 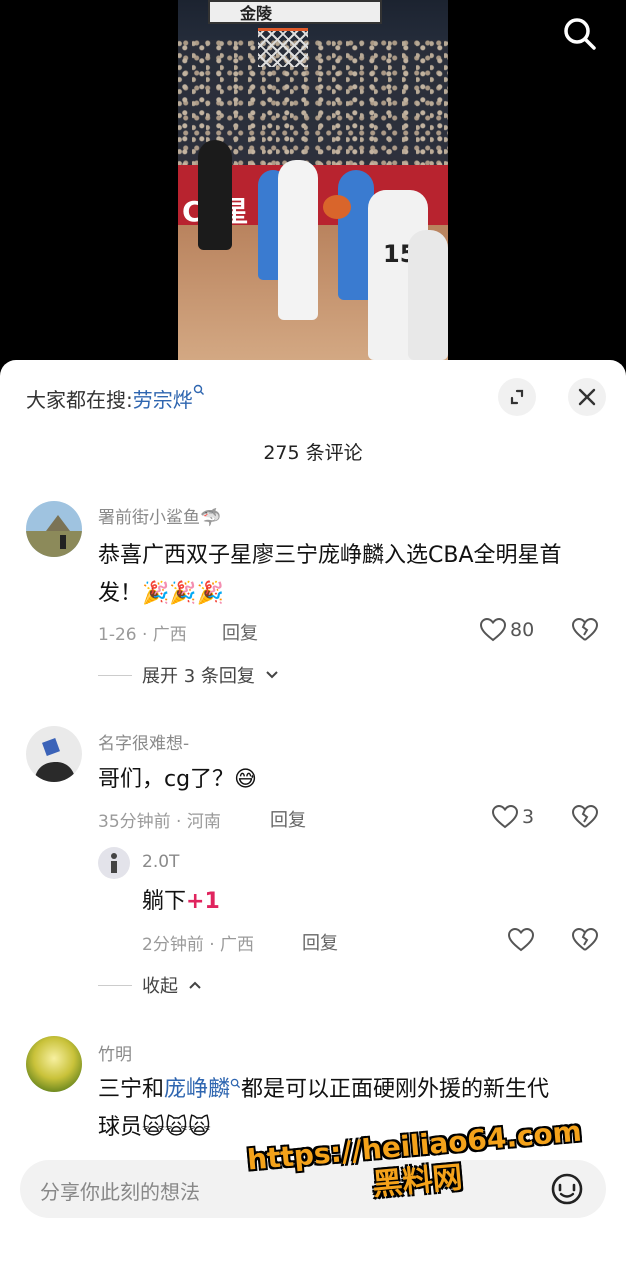 What do you see at coordinates (161, 593) in the screenshot?
I see `comment-text-line: 发！🎉🎉🎉` at bounding box center [161, 593].